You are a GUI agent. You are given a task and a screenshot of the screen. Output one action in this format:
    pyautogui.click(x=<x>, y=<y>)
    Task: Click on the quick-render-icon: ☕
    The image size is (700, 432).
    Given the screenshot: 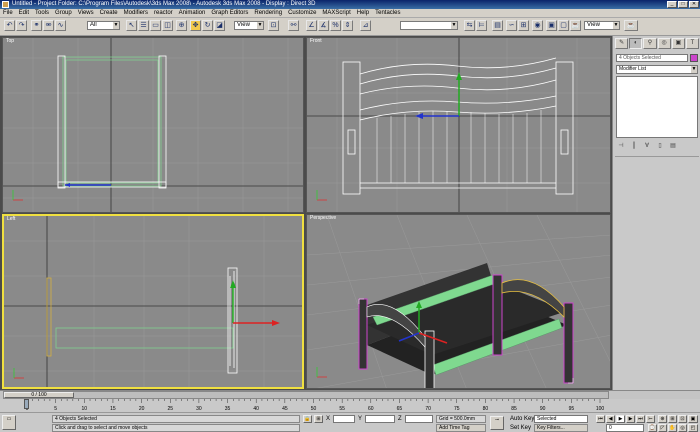 What is the action you would take?
    pyautogui.click(x=575, y=25)
    